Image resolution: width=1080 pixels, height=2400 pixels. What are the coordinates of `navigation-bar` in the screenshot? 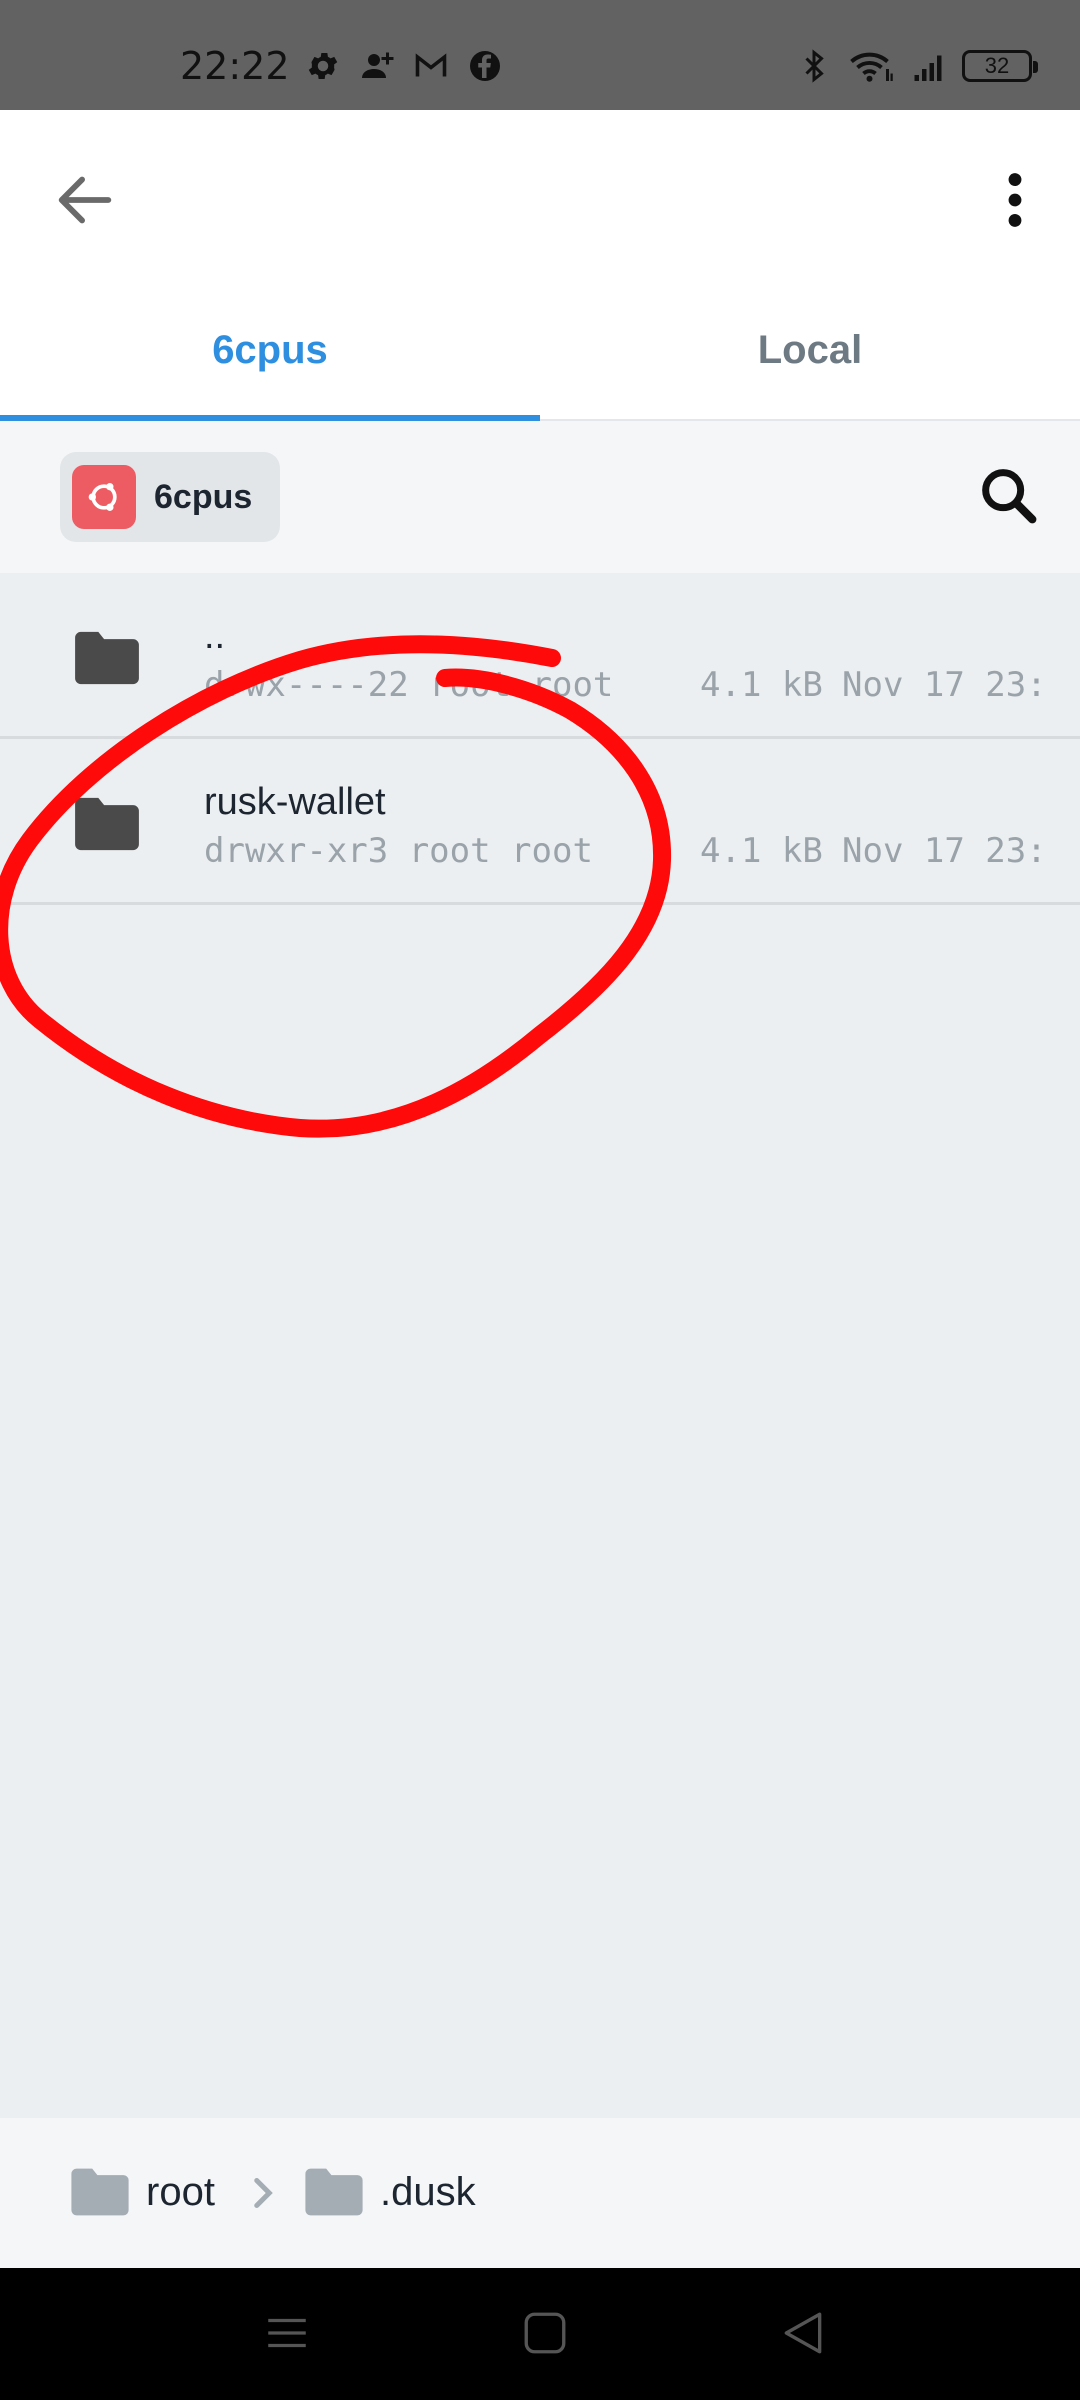 It's located at (540, 2334).